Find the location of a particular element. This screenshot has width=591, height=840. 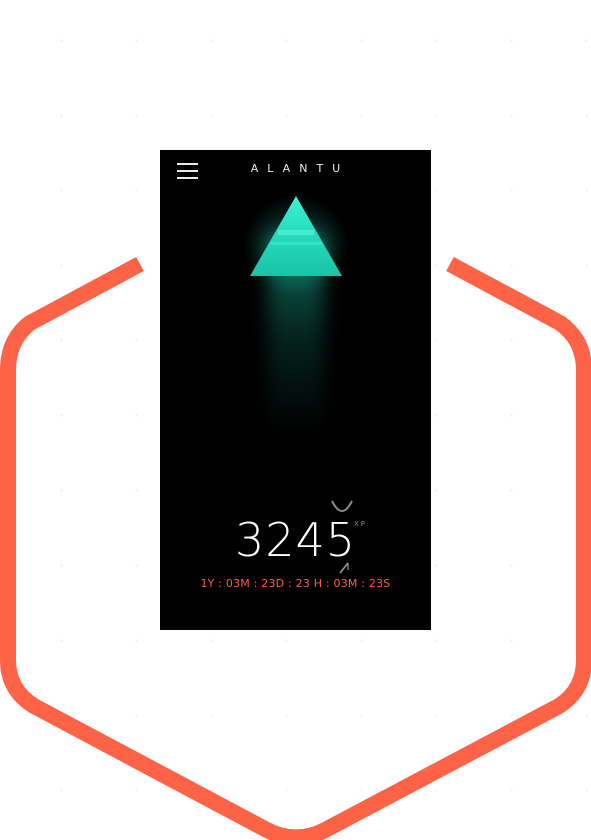

brand-logo: ALANTU is located at coordinates (300, 168).